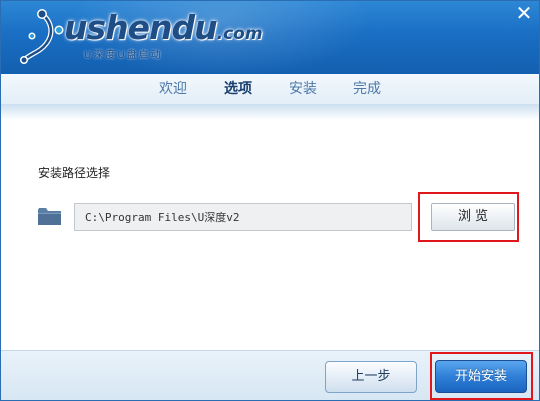  I want to click on brand-logo-text: ushendu.com, so click(163, 27).